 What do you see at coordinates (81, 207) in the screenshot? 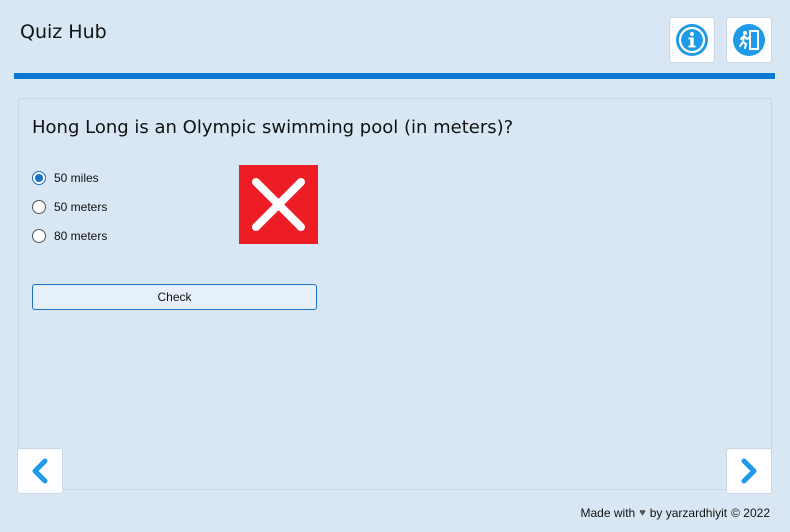
I see `option-label: 50 meters` at bounding box center [81, 207].